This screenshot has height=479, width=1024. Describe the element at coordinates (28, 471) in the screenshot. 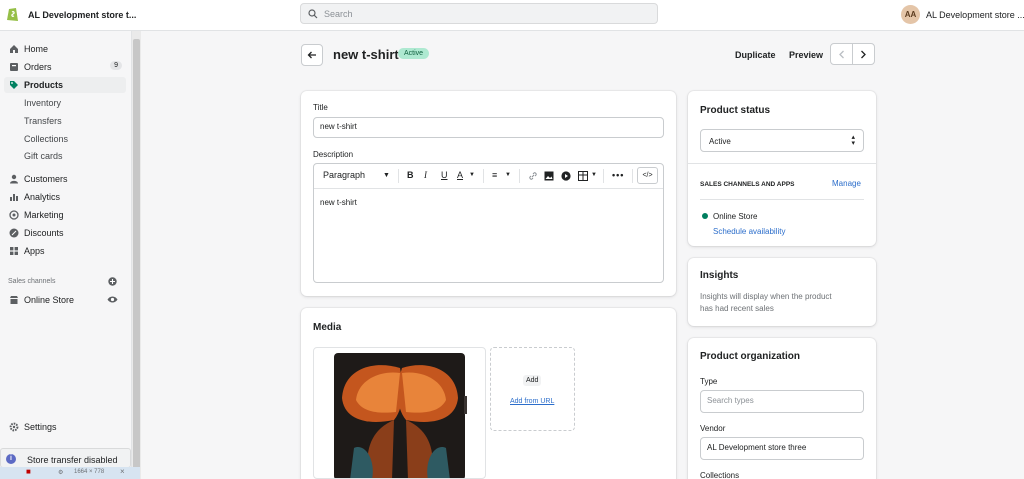

I see `stop-icon: ■` at that location.